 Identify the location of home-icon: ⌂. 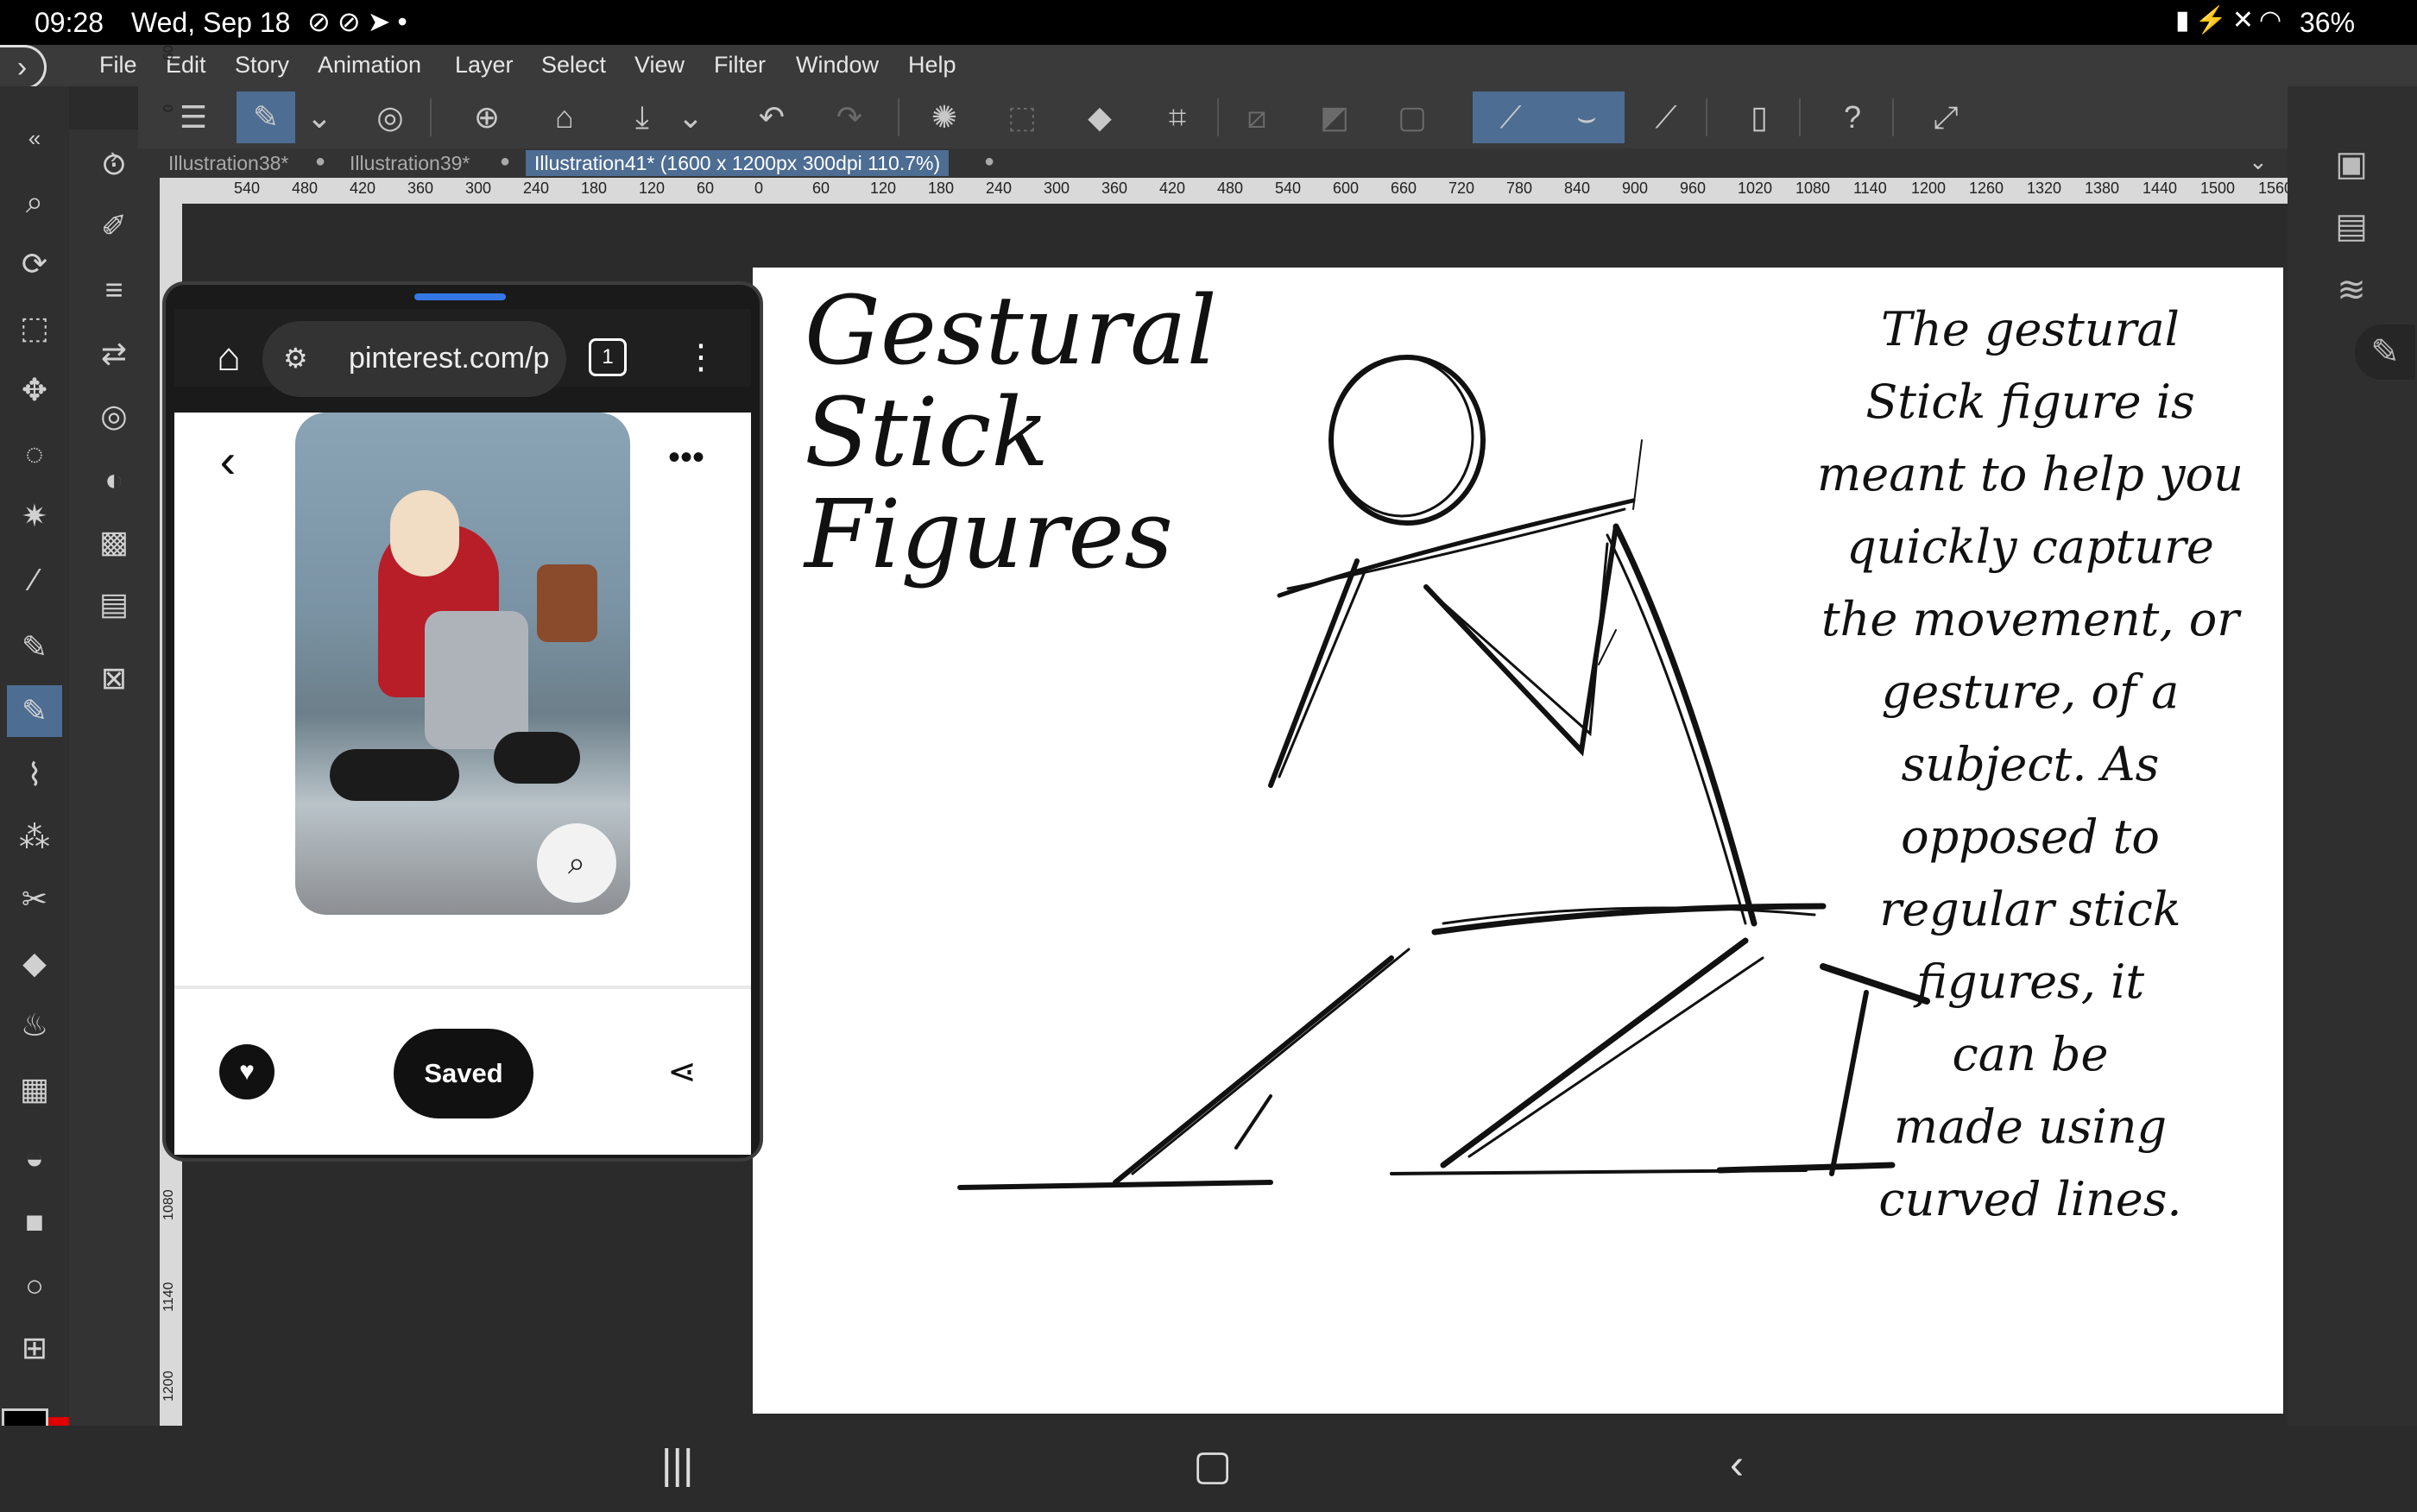
(228, 357).